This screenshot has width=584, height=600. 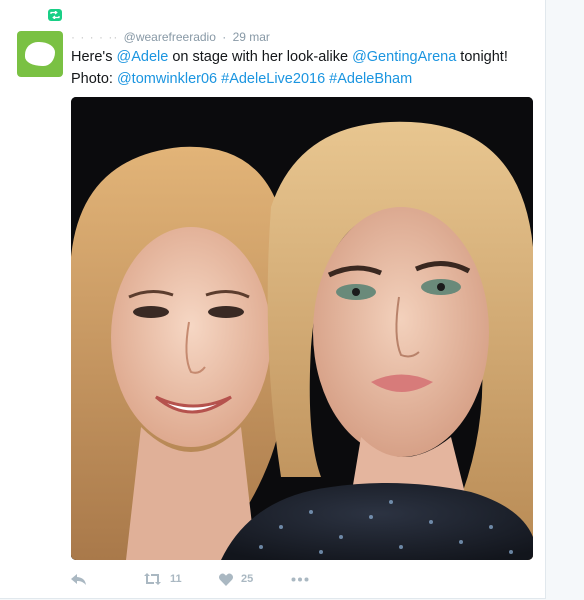 What do you see at coordinates (152, 579) in the screenshot?
I see `retweet-icon` at bounding box center [152, 579].